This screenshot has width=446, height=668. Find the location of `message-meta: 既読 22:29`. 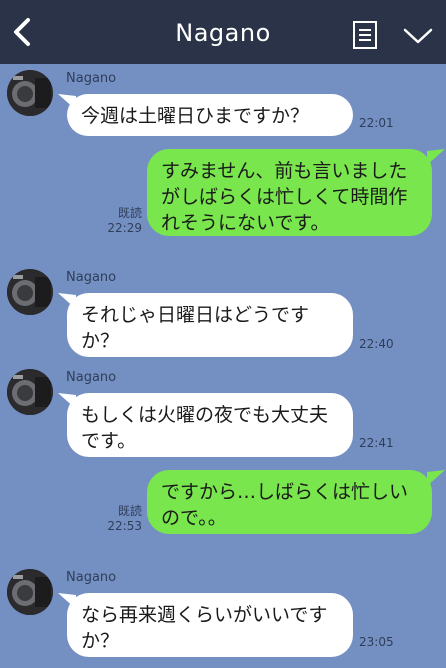

message-meta: 既読 22:29 is located at coordinates (123, 221).